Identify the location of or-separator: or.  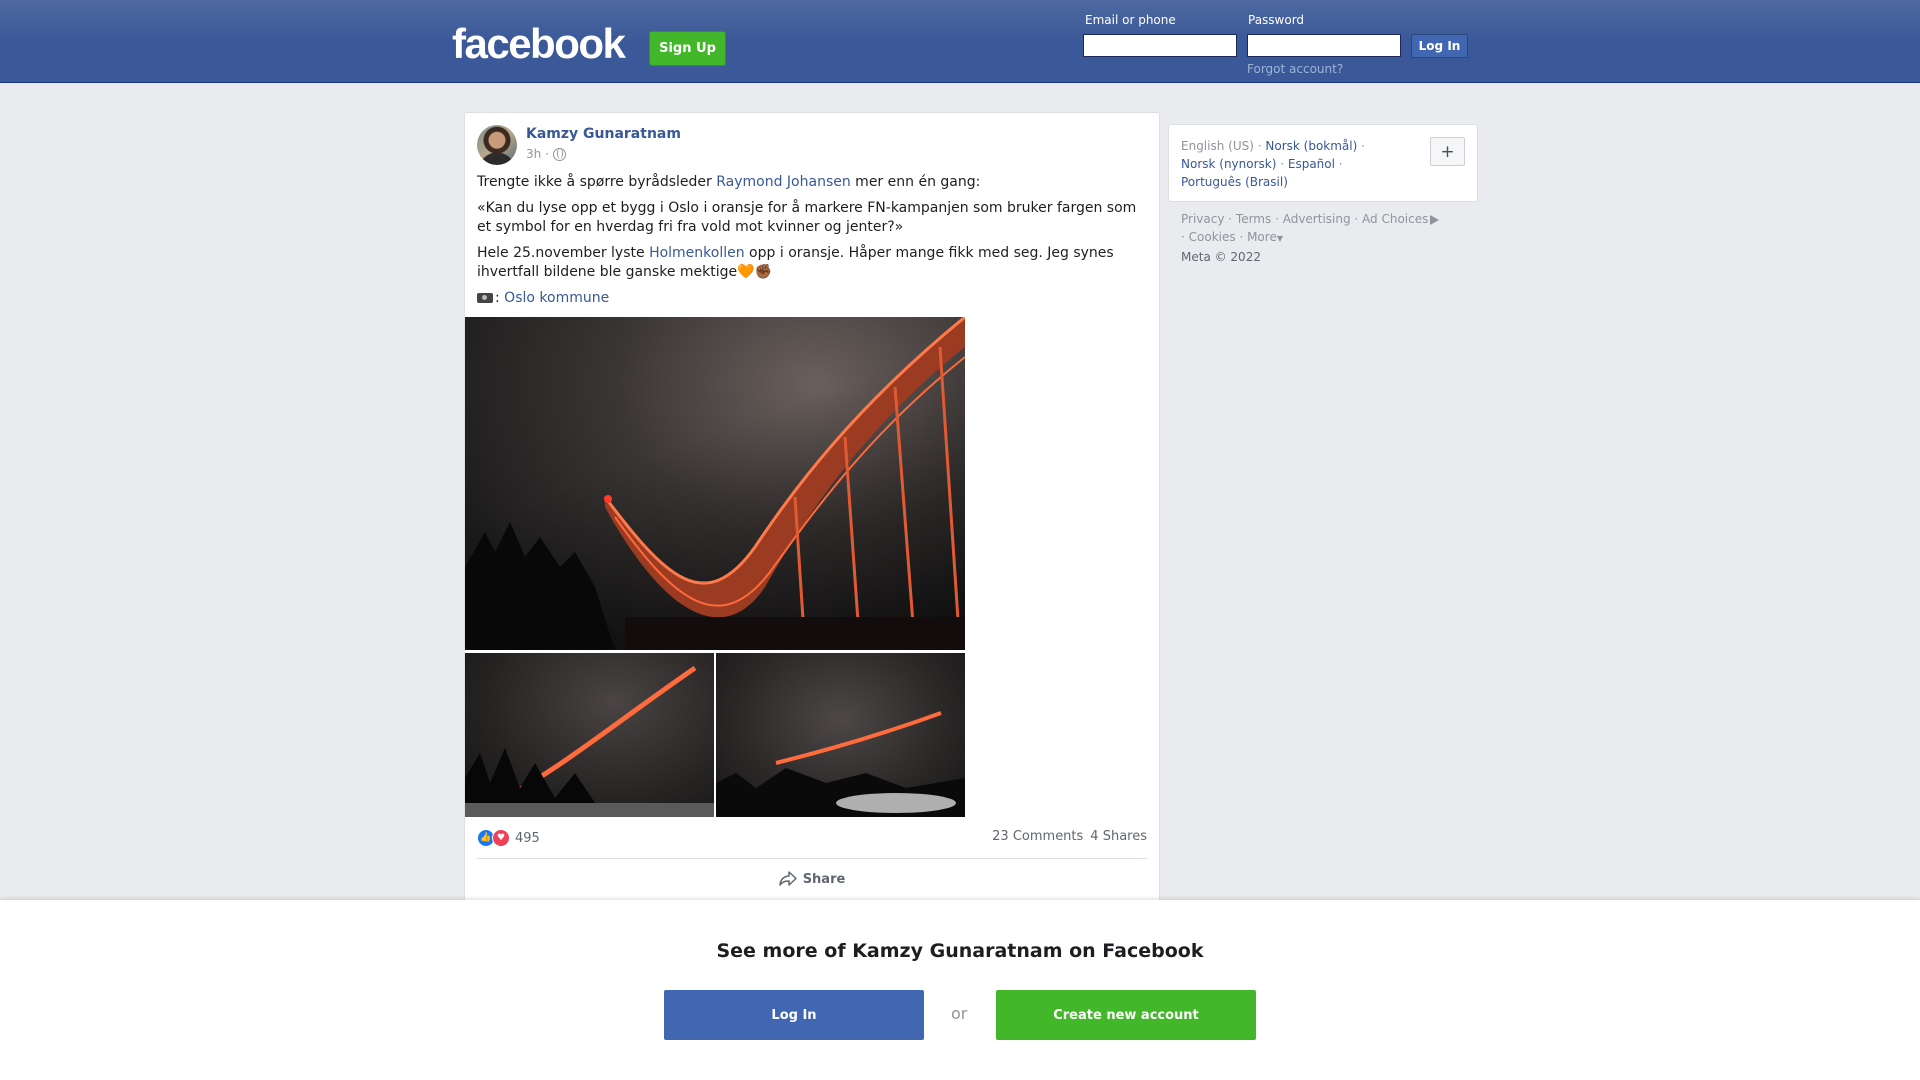
(959, 1013).